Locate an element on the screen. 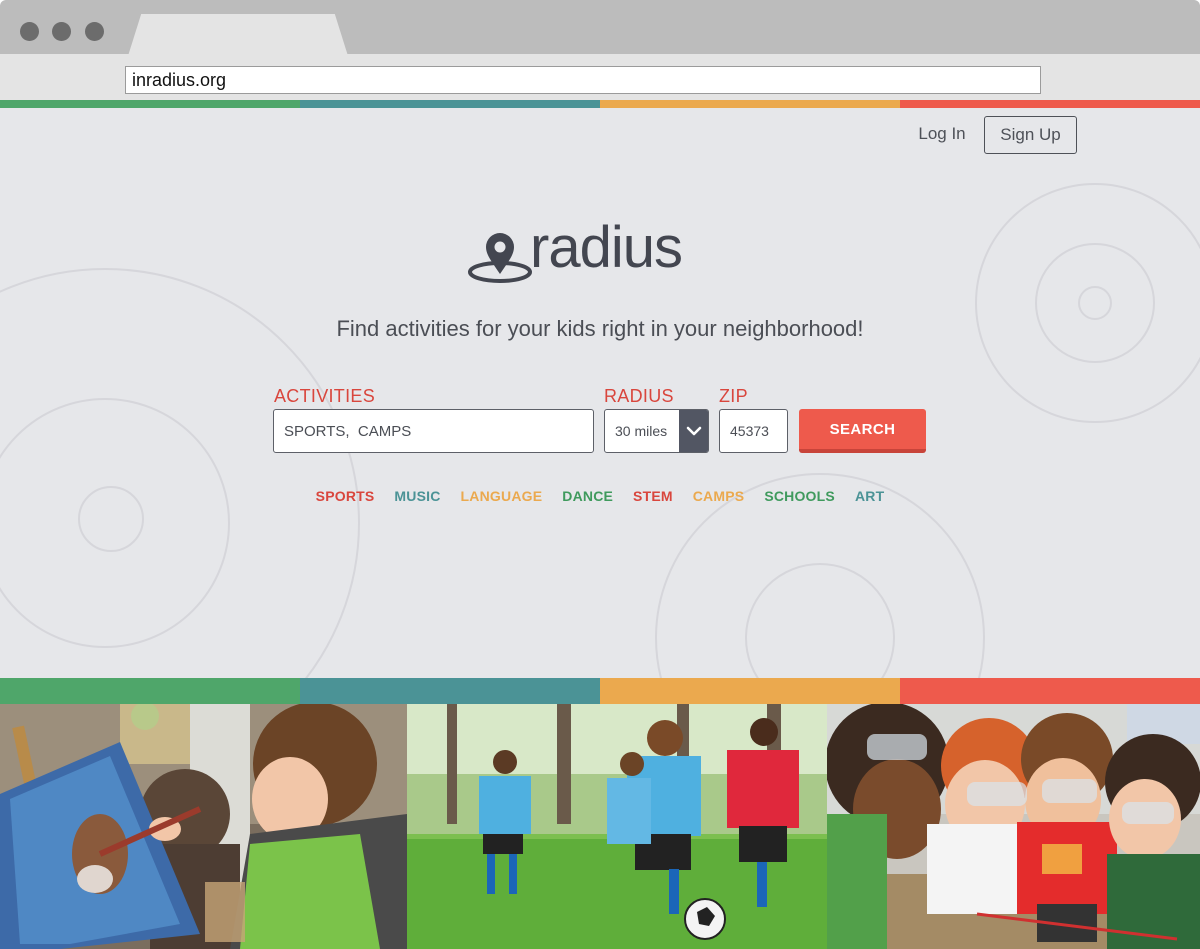  top-color-stripe is located at coordinates (600, 104).